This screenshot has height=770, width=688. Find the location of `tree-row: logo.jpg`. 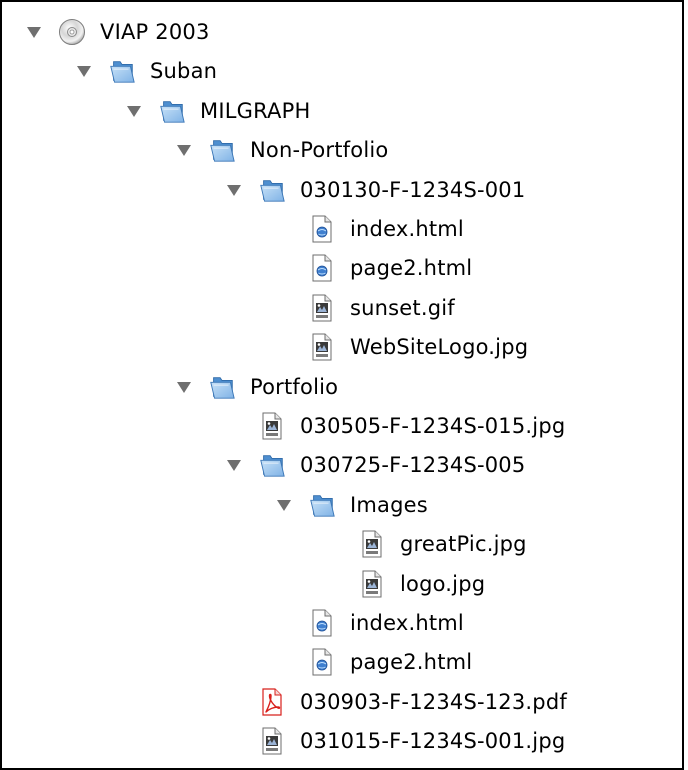

tree-row: logo.jpg is located at coordinates (405, 584).